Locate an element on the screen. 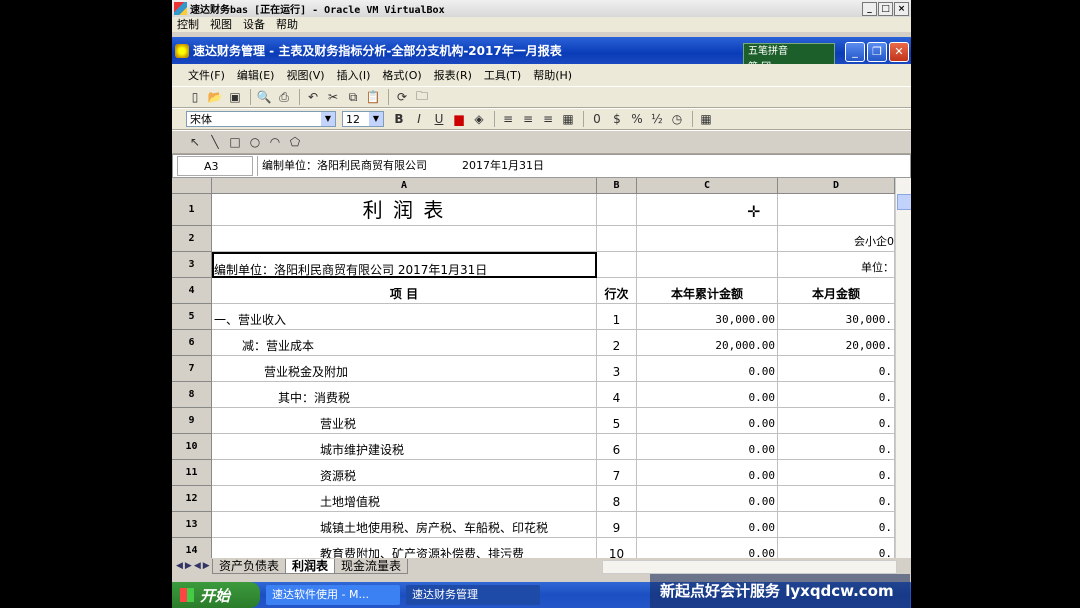  tab-balance-sheet: 资产负债表 is located at coordinates (249, 566).